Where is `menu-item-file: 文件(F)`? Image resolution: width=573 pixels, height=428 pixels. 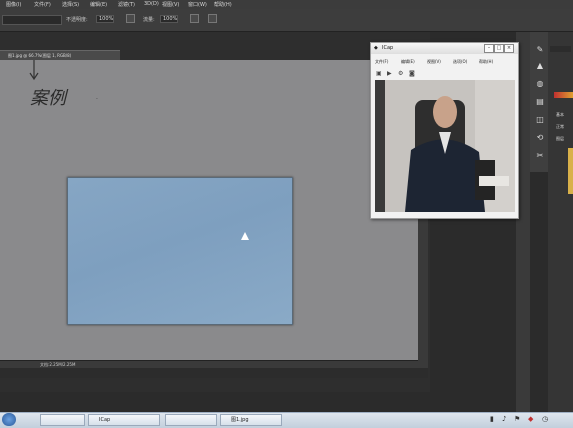
menu-item-file: 文件(F) is located at coordinates (42, 4).